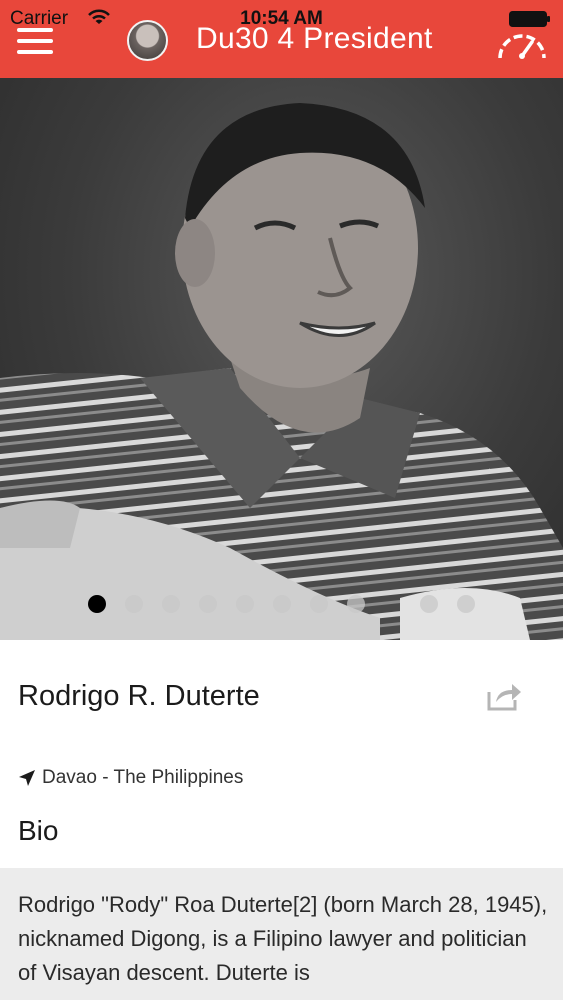 The image size is (563, 1000). Describe the element at coordinates (38, 830) in the screenshot. I see `bio-heading: Bio` at that location.